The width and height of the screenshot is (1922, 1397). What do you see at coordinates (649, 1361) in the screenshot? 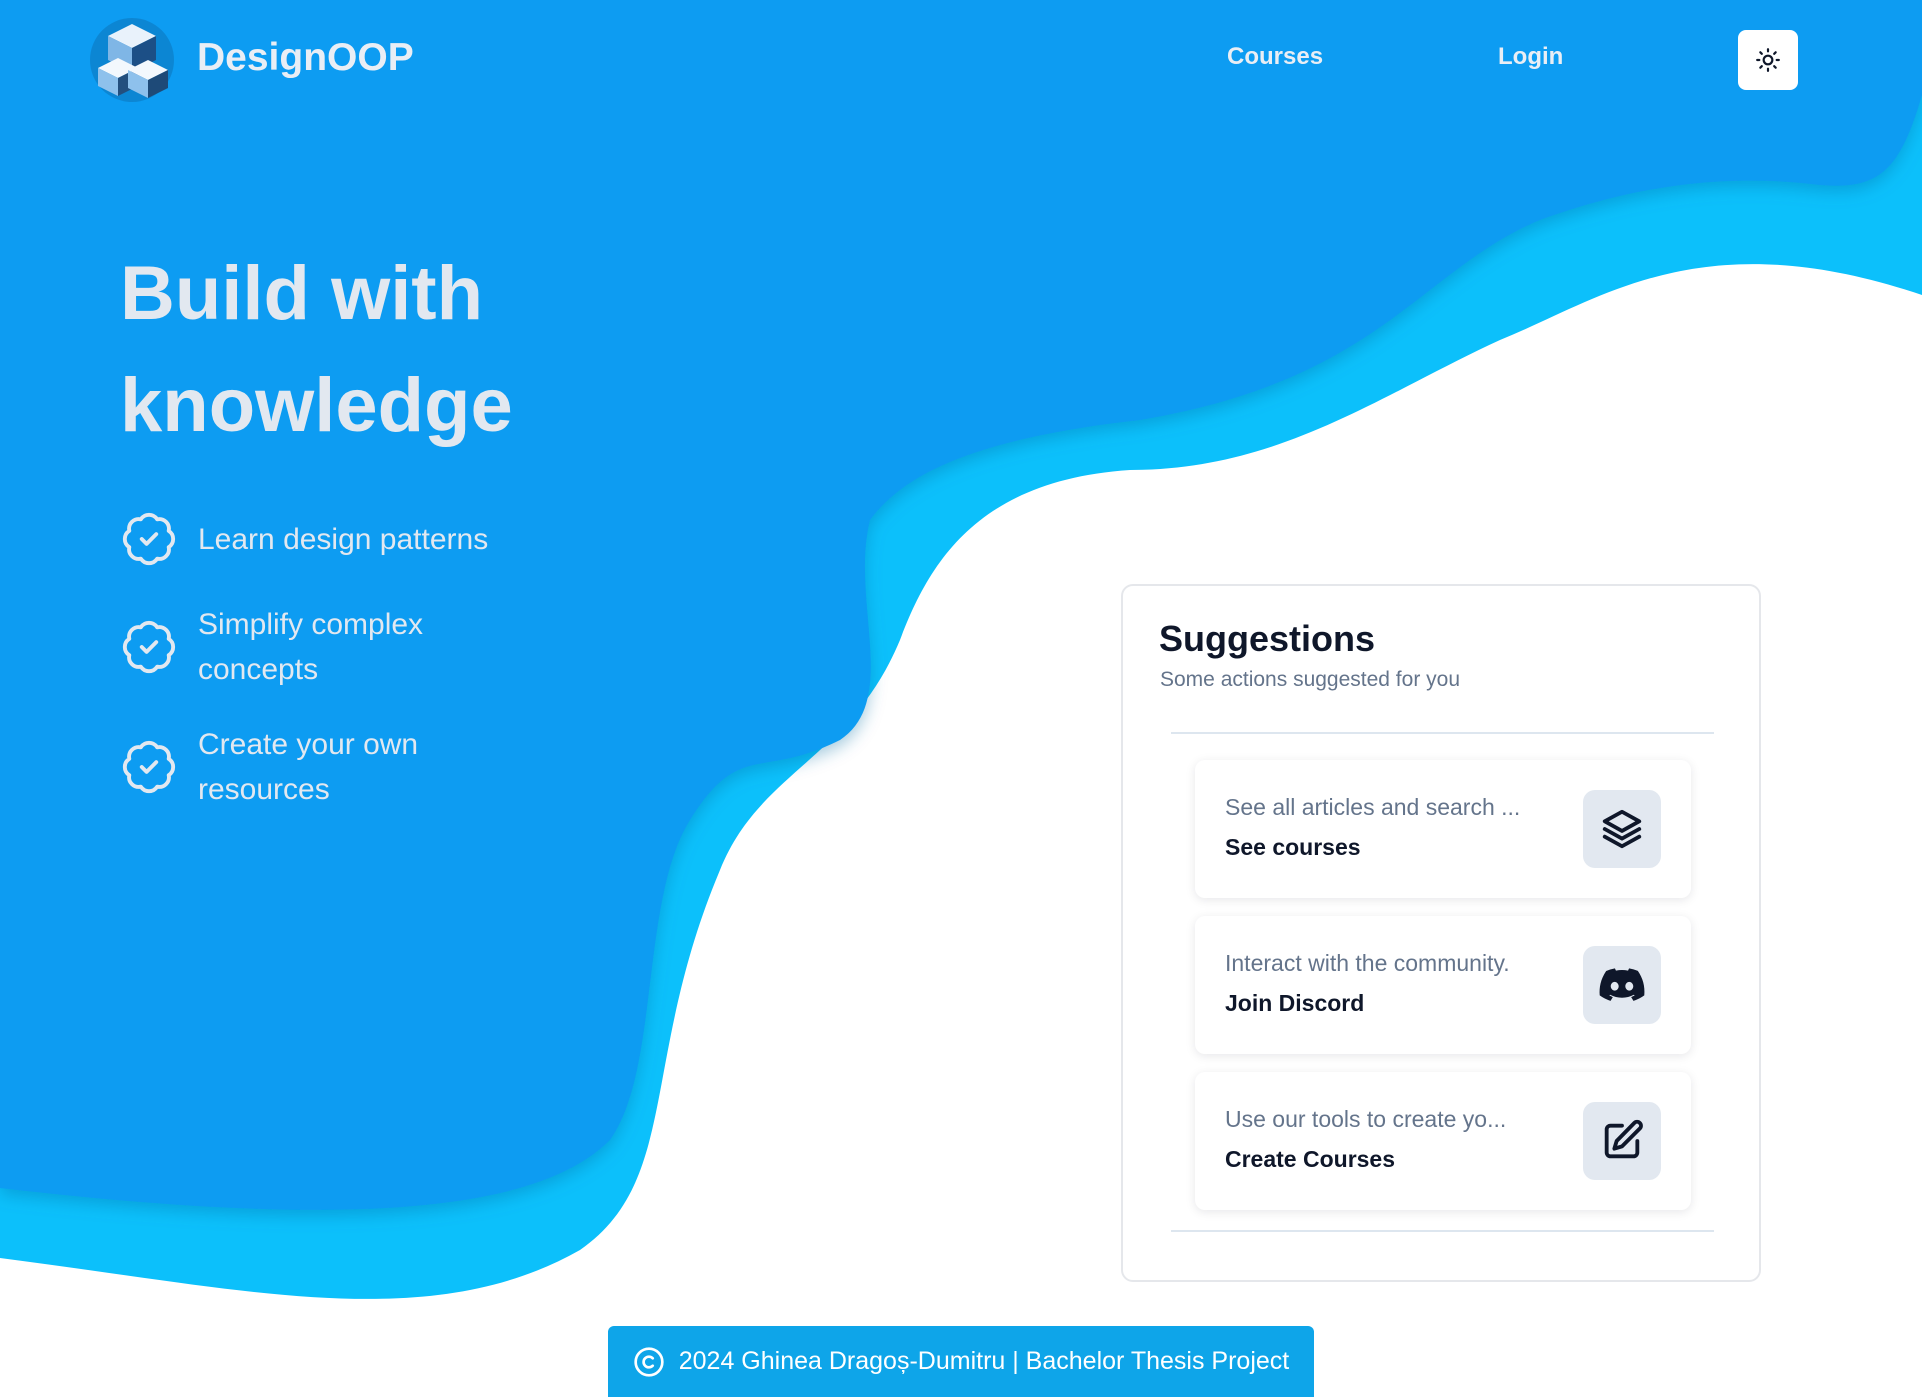
I see `copyright-icon` at bounding box center [649, 1361].